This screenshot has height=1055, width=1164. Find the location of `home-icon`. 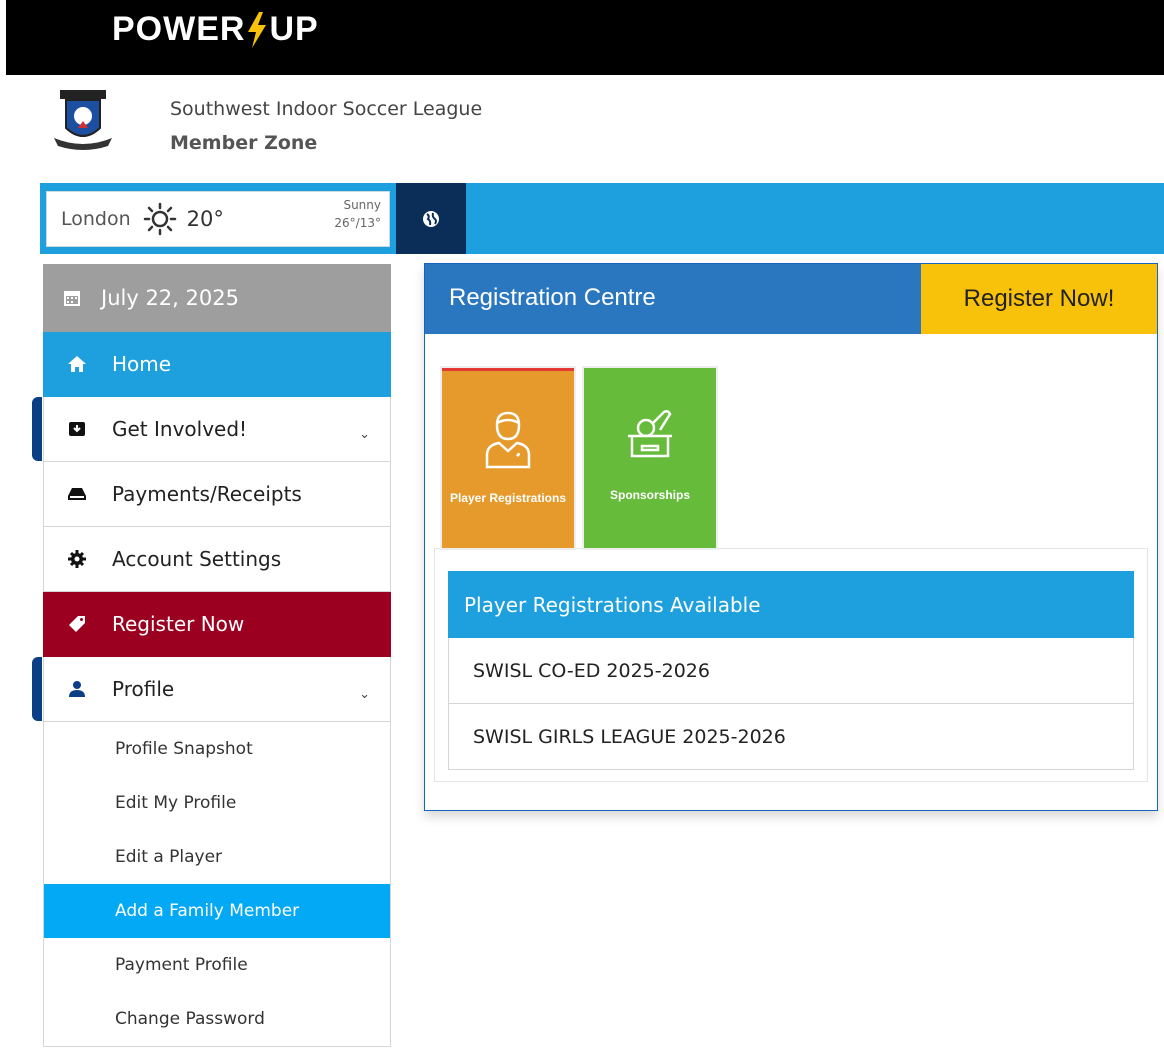

home-icon is located at coordinates (77, 364).